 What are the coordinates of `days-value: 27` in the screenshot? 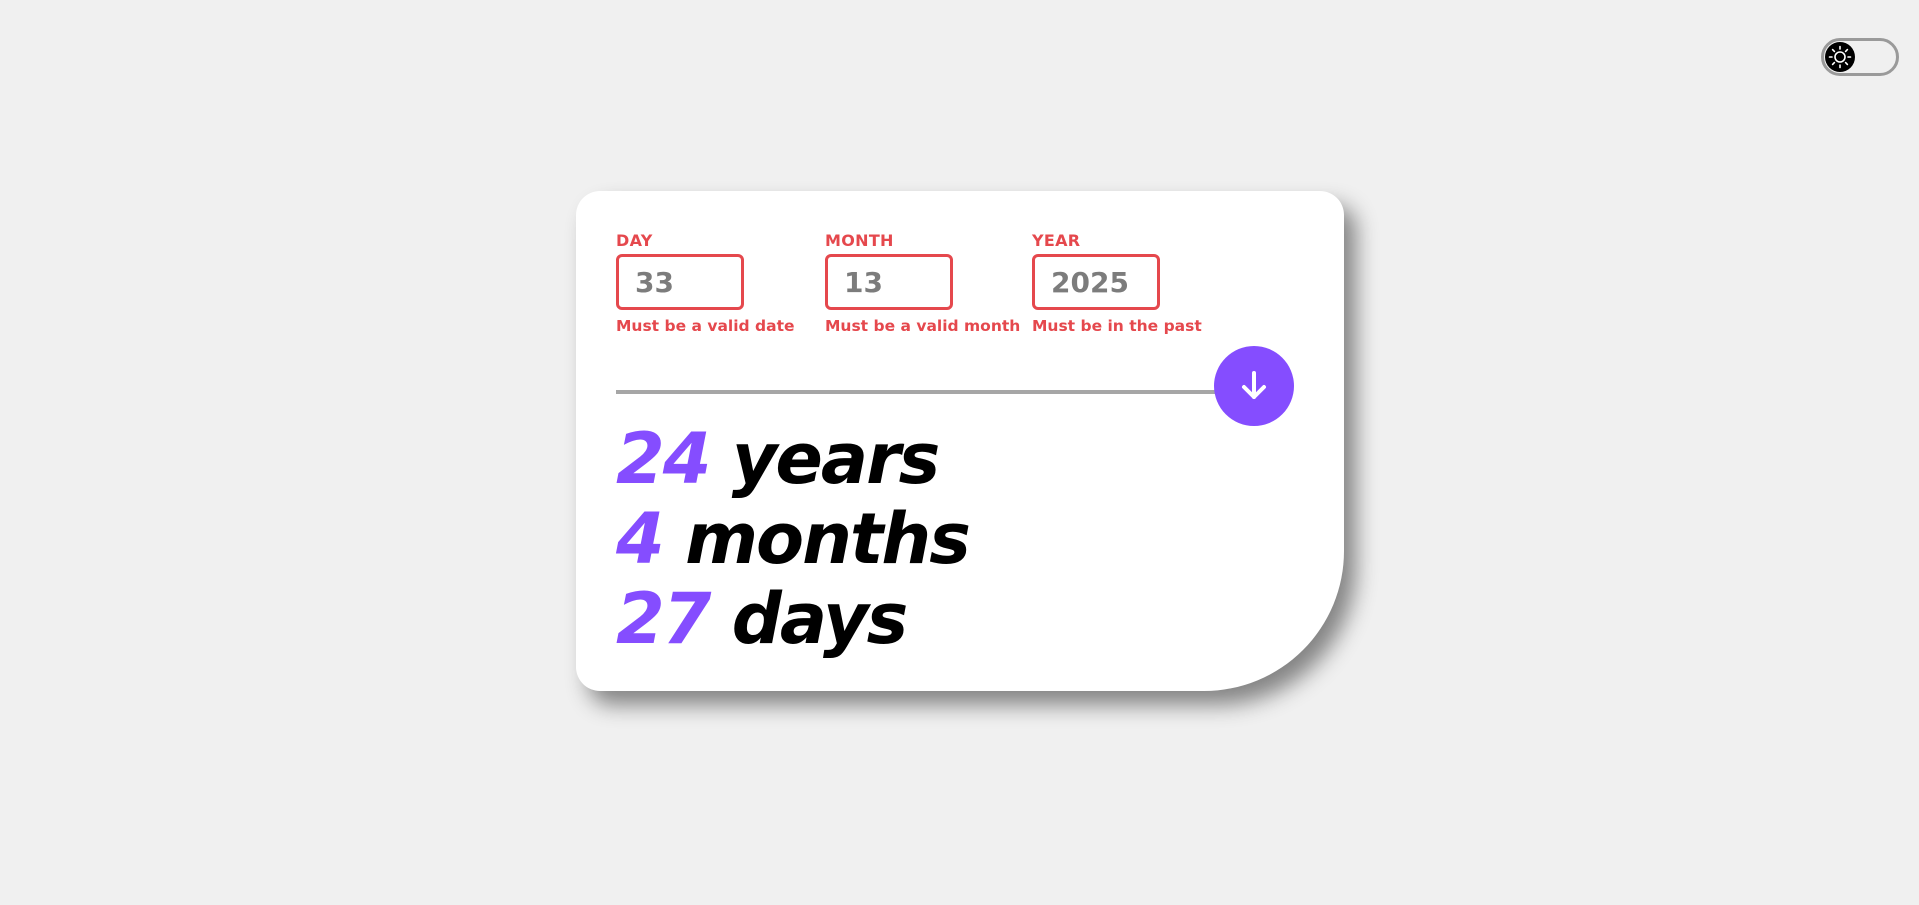 It's located at (663, 619).